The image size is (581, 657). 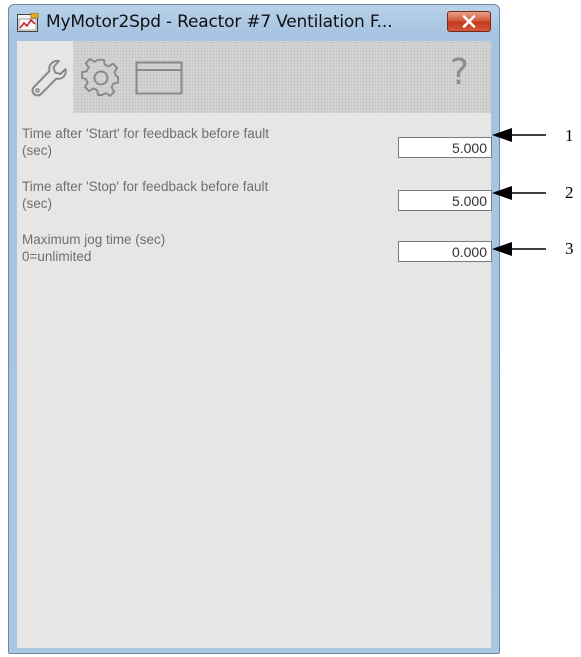 What do you see at coordinates (569, 135) in the screenshot?
I see `callout-number-1: 1` at bounding box center [569, 135].